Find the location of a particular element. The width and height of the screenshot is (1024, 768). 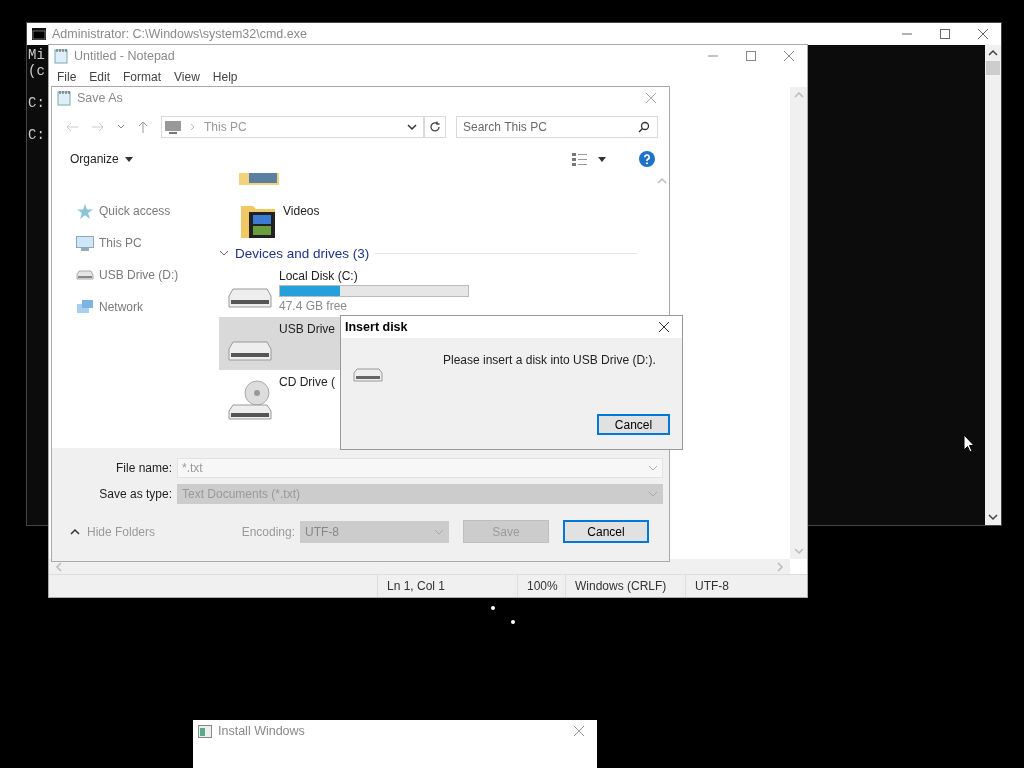

status-text: 100% is located at coordinates (541, 586).